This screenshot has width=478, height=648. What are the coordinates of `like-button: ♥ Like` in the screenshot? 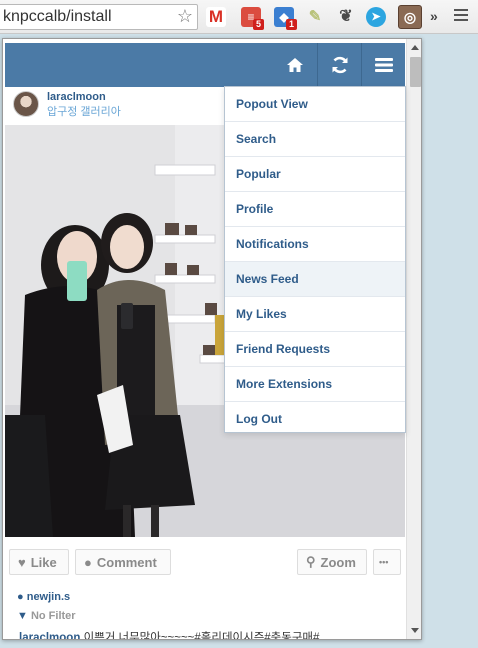 It's located at (39, 562).